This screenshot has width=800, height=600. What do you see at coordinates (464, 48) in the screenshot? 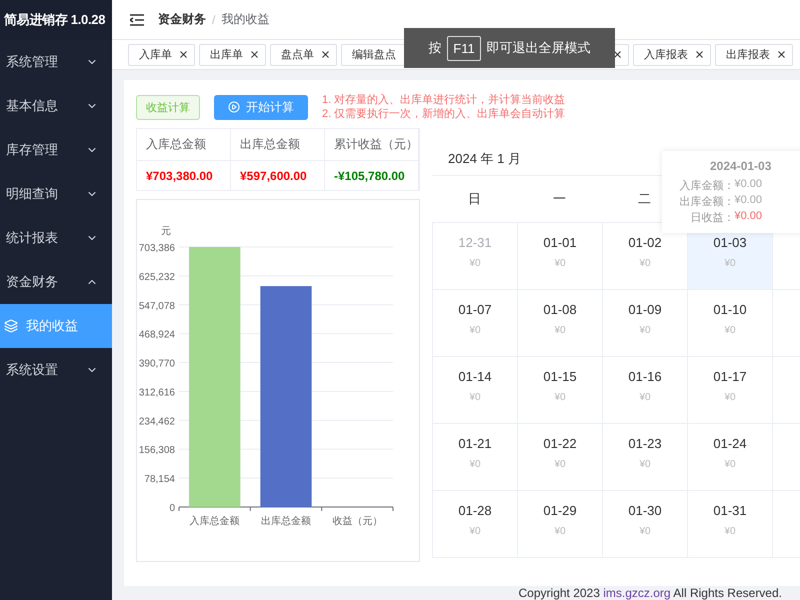
I see `key-label: F11` at bounding box center [464, 48].